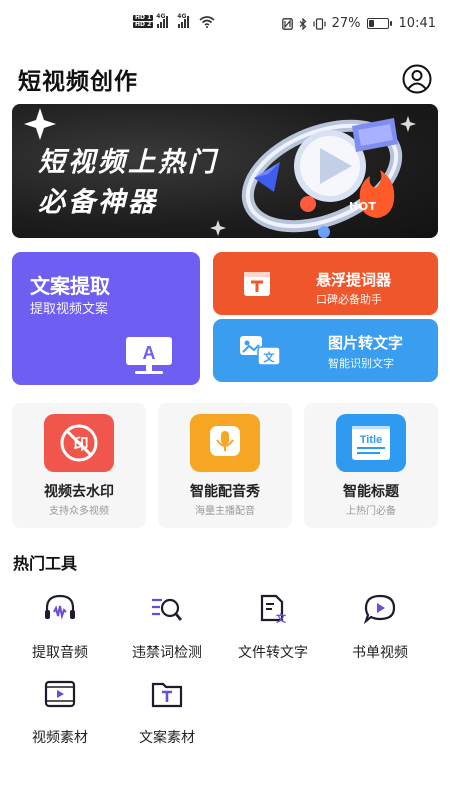  What do you see at coordinates (371, 440) in the screenshot?
I see `svg-text: Title` at bounding box center [371, 440].